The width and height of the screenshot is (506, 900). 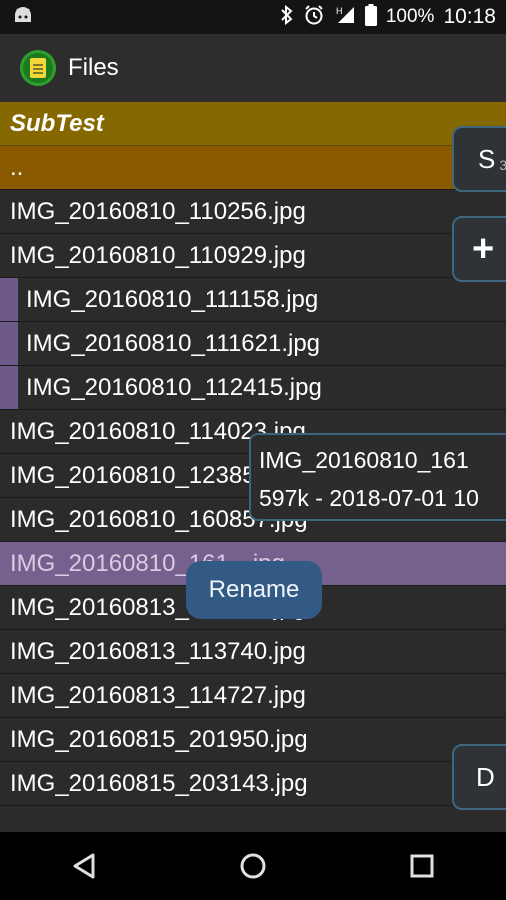 I want to click on home-icon, so click(x=253, y=866).